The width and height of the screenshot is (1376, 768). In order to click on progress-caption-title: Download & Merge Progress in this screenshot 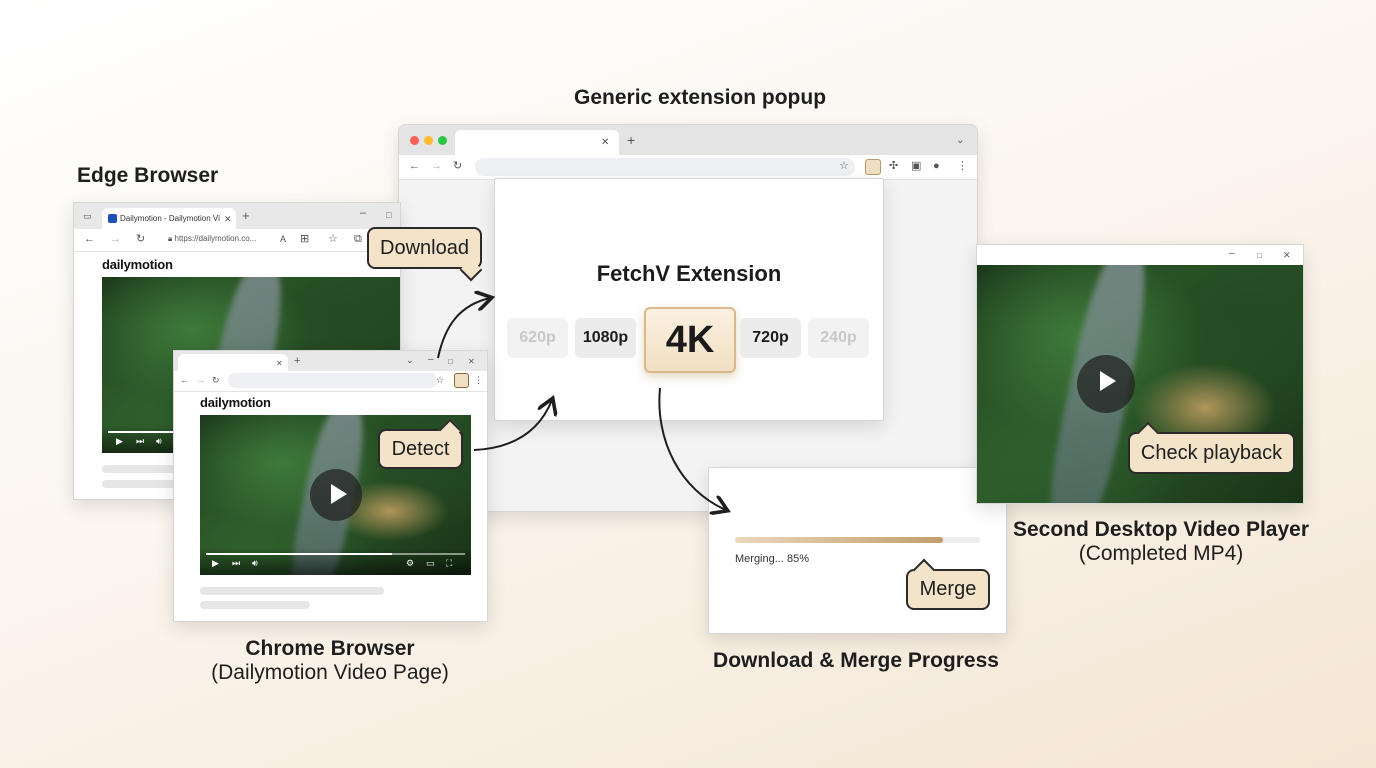, I will do `click(856, 660)`.